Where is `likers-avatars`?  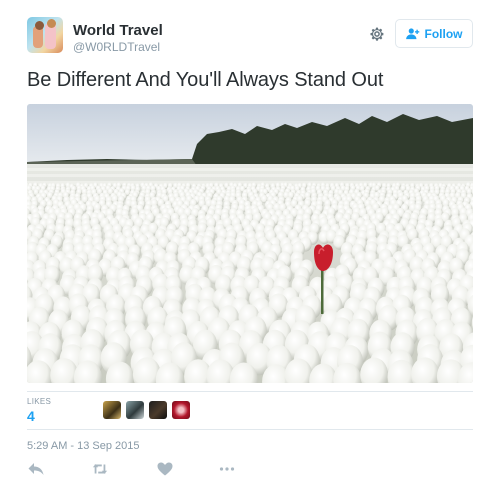 likers-avatars is located at coordinates (146, 410).